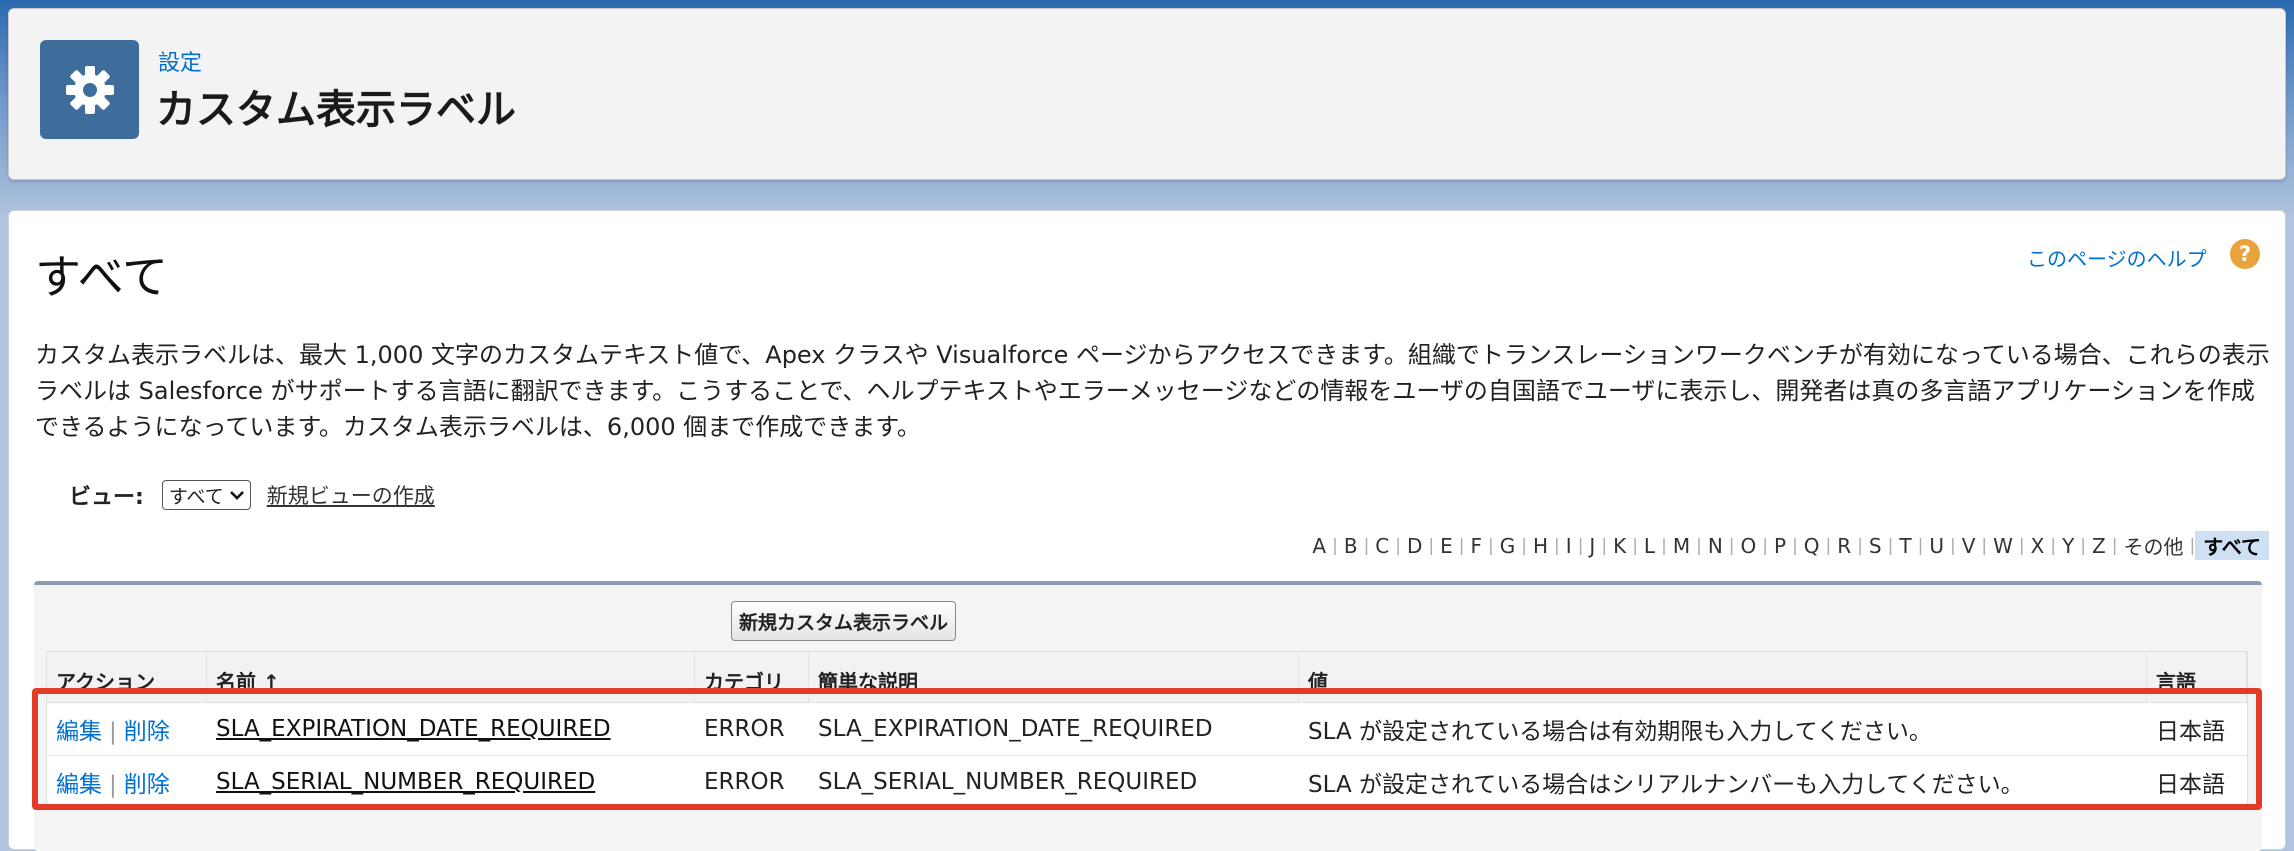  What do you see at coordinates (2153, 545) in the screenshot?
I see `alphabet-filter-item: その他` at bounding box center [2153, 545].